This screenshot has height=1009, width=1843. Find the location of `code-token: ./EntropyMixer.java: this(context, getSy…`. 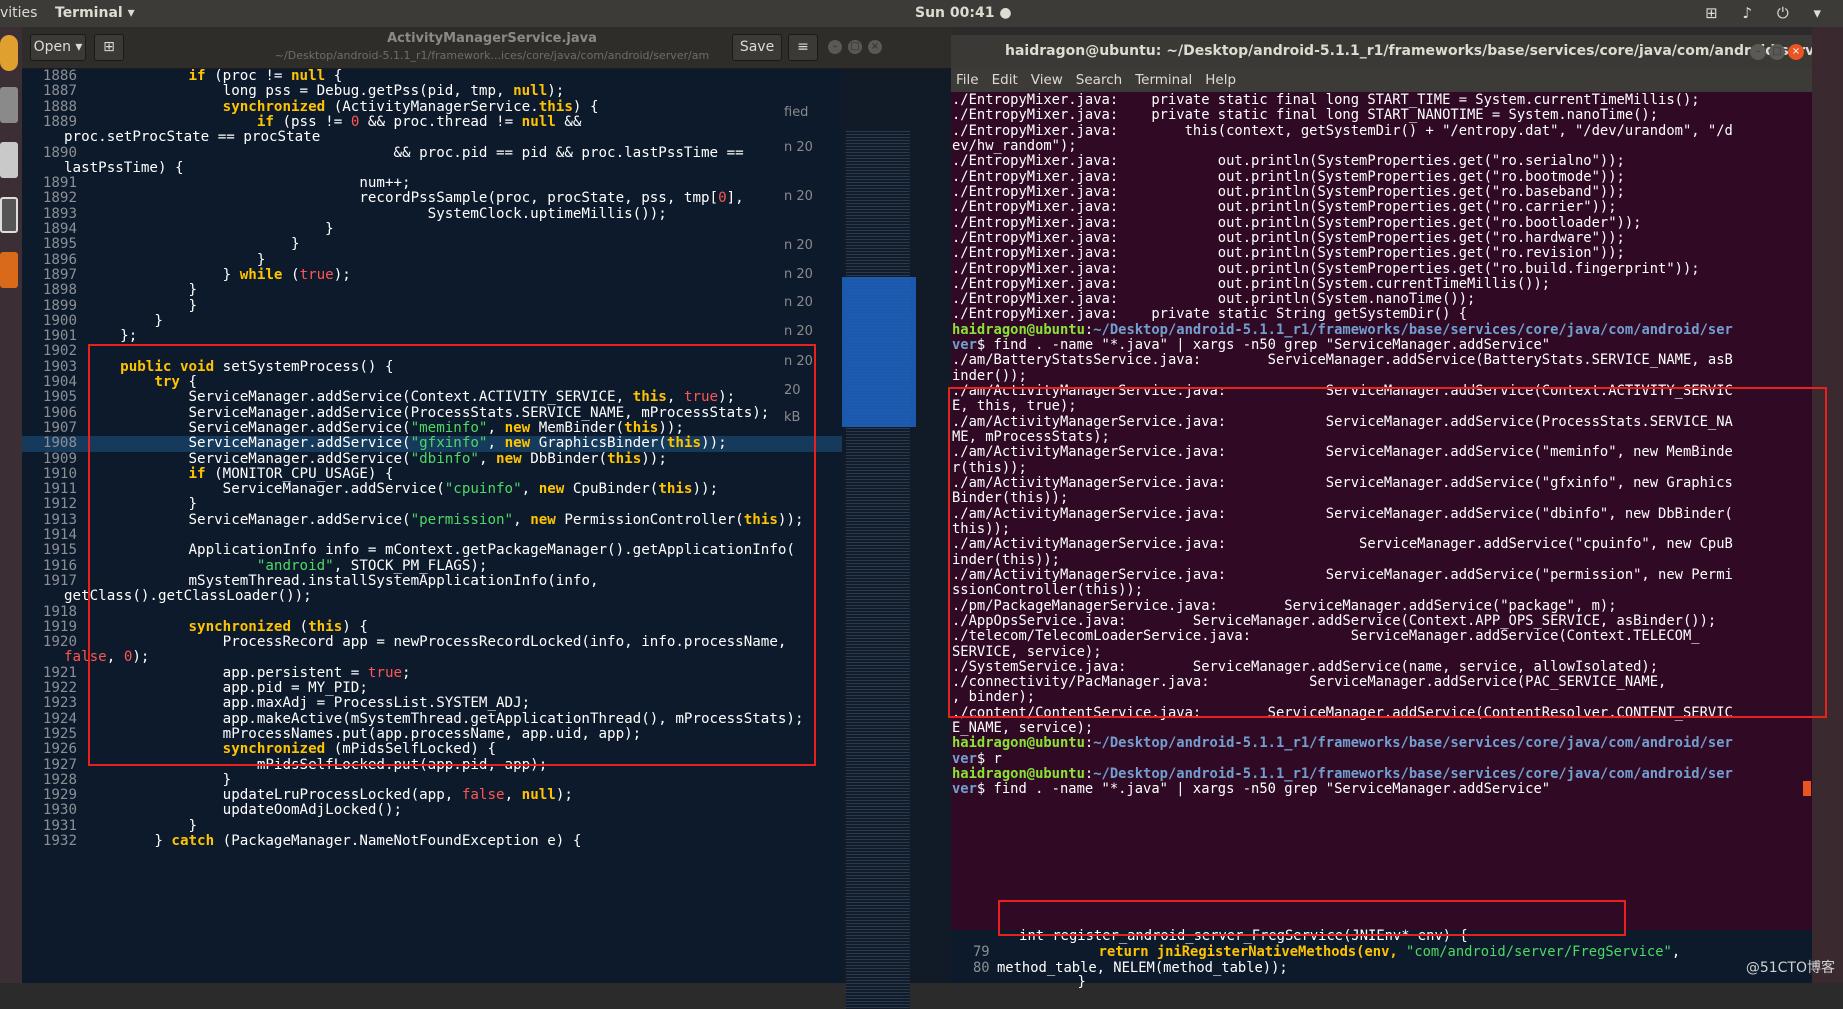

code-token: ./EntropyMixer.java: this(context, getSy… is located at coordinates (1342, 131).